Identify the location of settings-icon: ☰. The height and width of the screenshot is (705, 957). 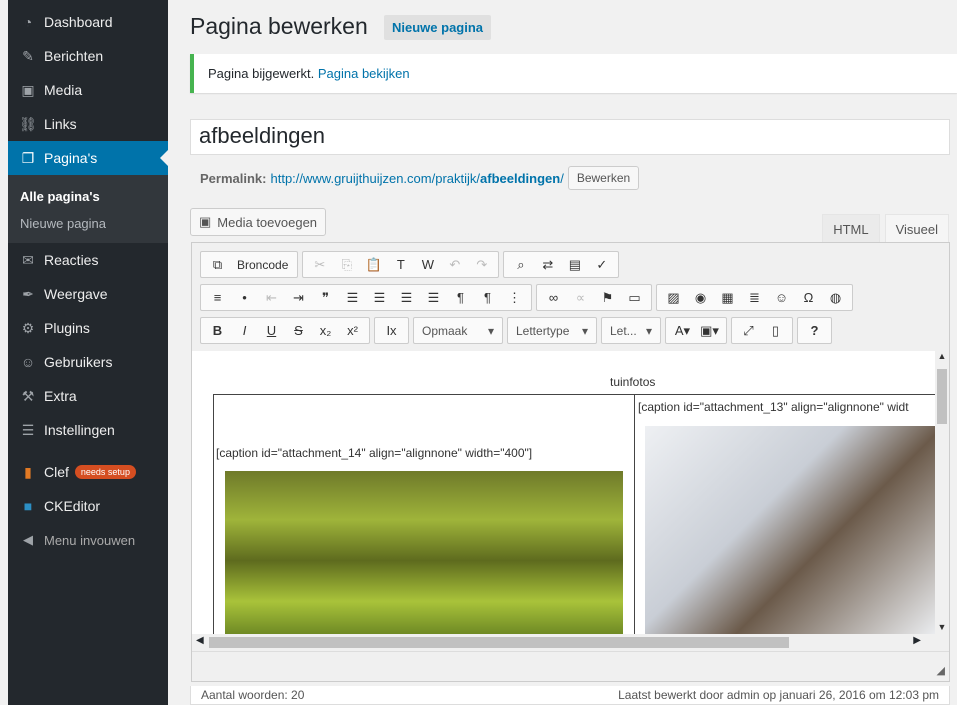
(28, 429).